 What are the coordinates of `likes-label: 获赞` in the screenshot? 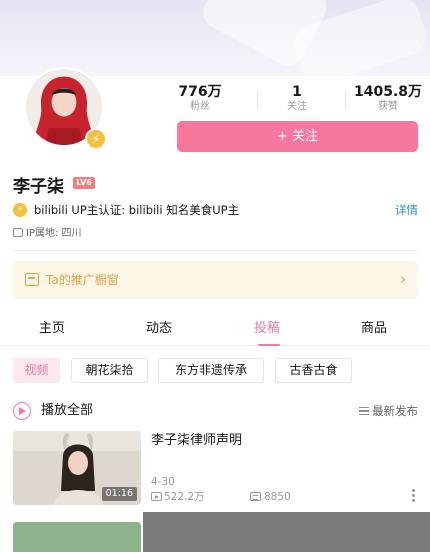 It's located at (388, 106).